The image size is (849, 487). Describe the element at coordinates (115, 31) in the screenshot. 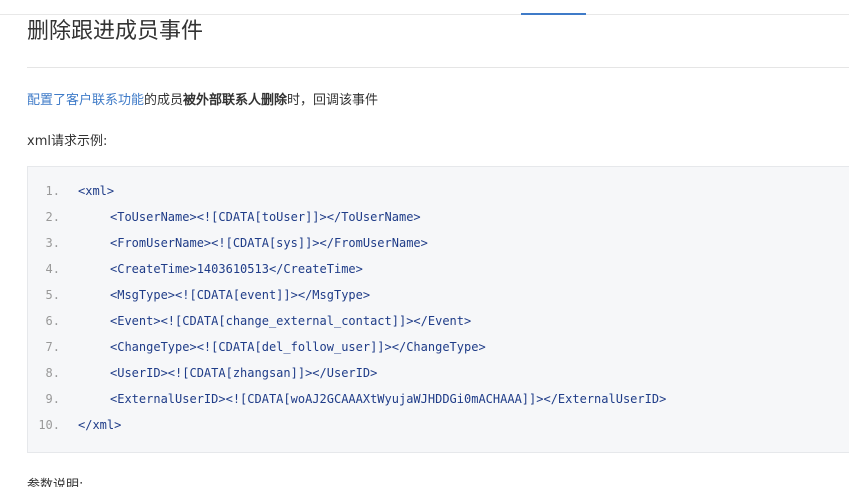

I see `page-title: 删除跟进成员事件` at that location.